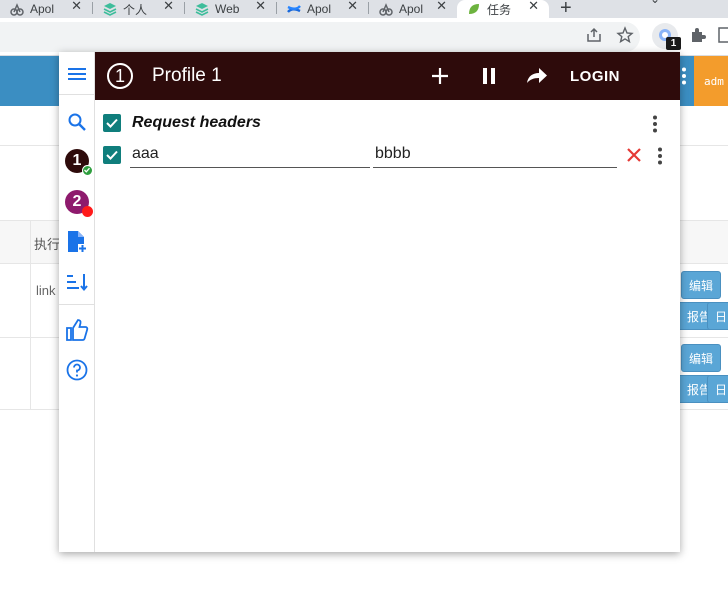  I want to click on sort-profiles-button, so click(77, 282).